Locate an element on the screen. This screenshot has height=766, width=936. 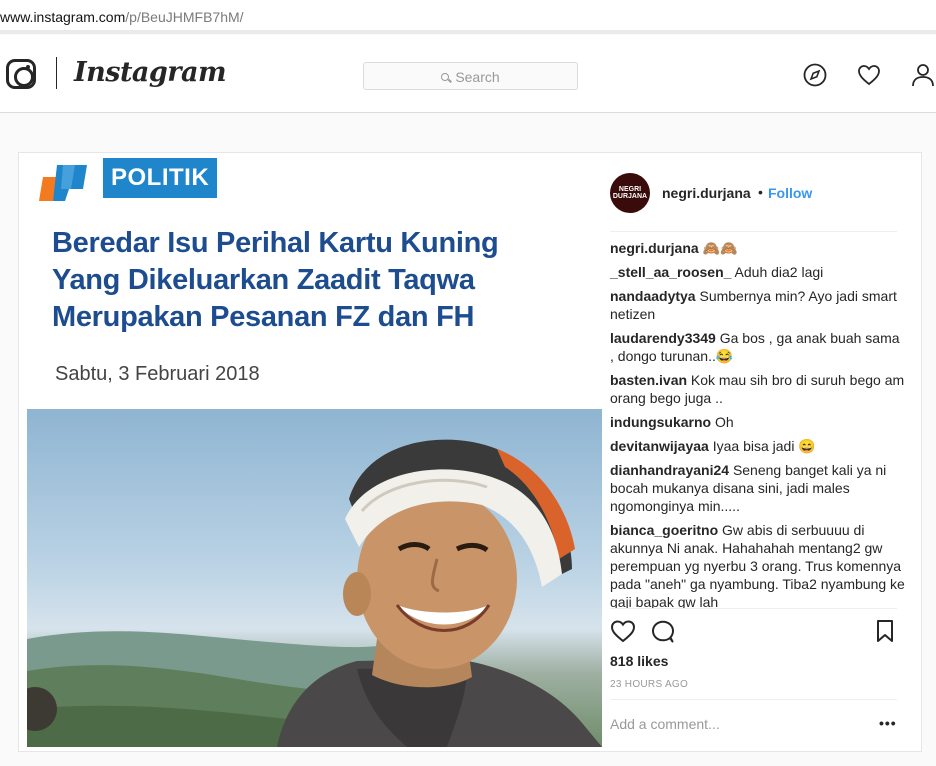
comment-username: indungsukarno is located at coordinates (660, 422).